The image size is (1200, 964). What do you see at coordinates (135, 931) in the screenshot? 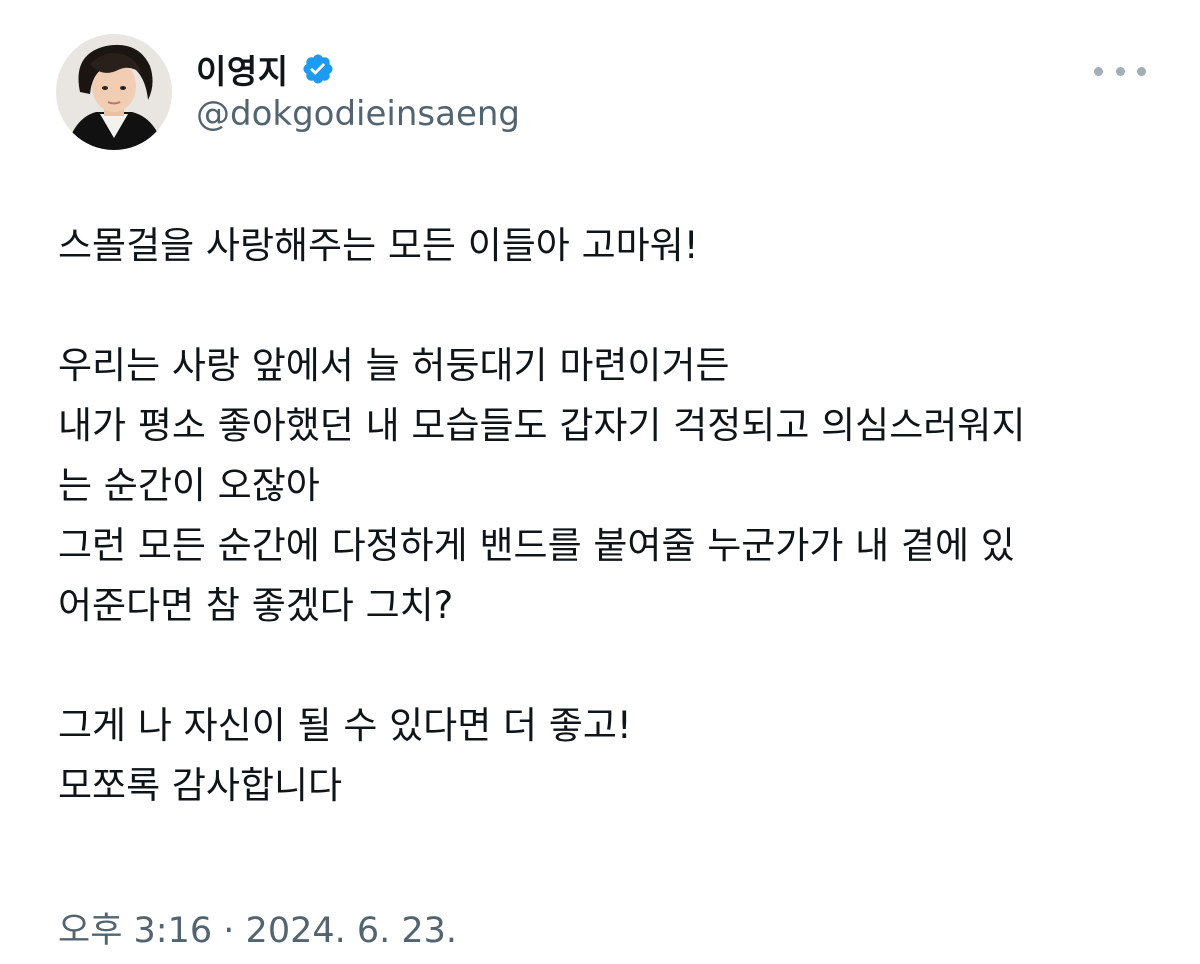
I see `tweet-time-link: 오후 3:16` at bounding box center [135, 931].